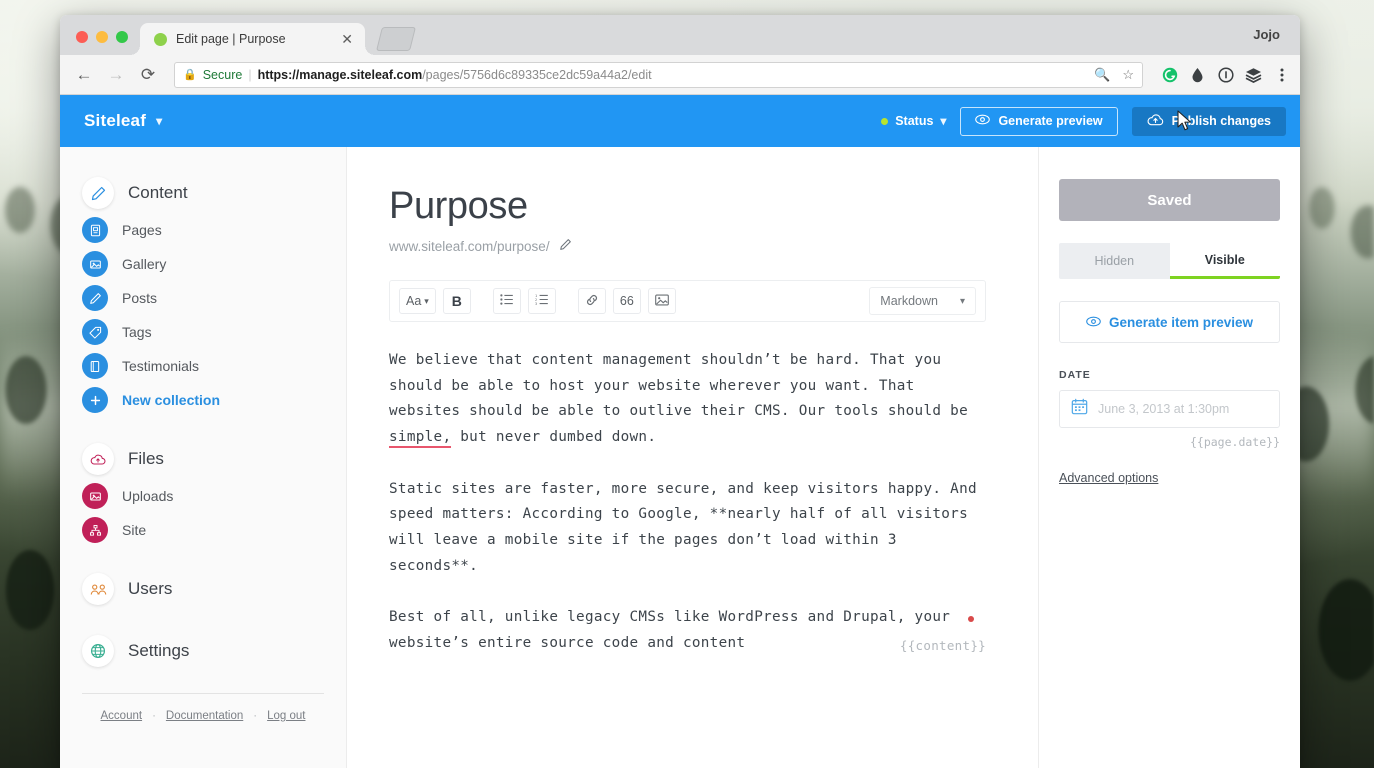 Image resolution: width=1374 pixels, height=768 pixels. I want to click on sidebar-item-label: Files, so click(146, 458).